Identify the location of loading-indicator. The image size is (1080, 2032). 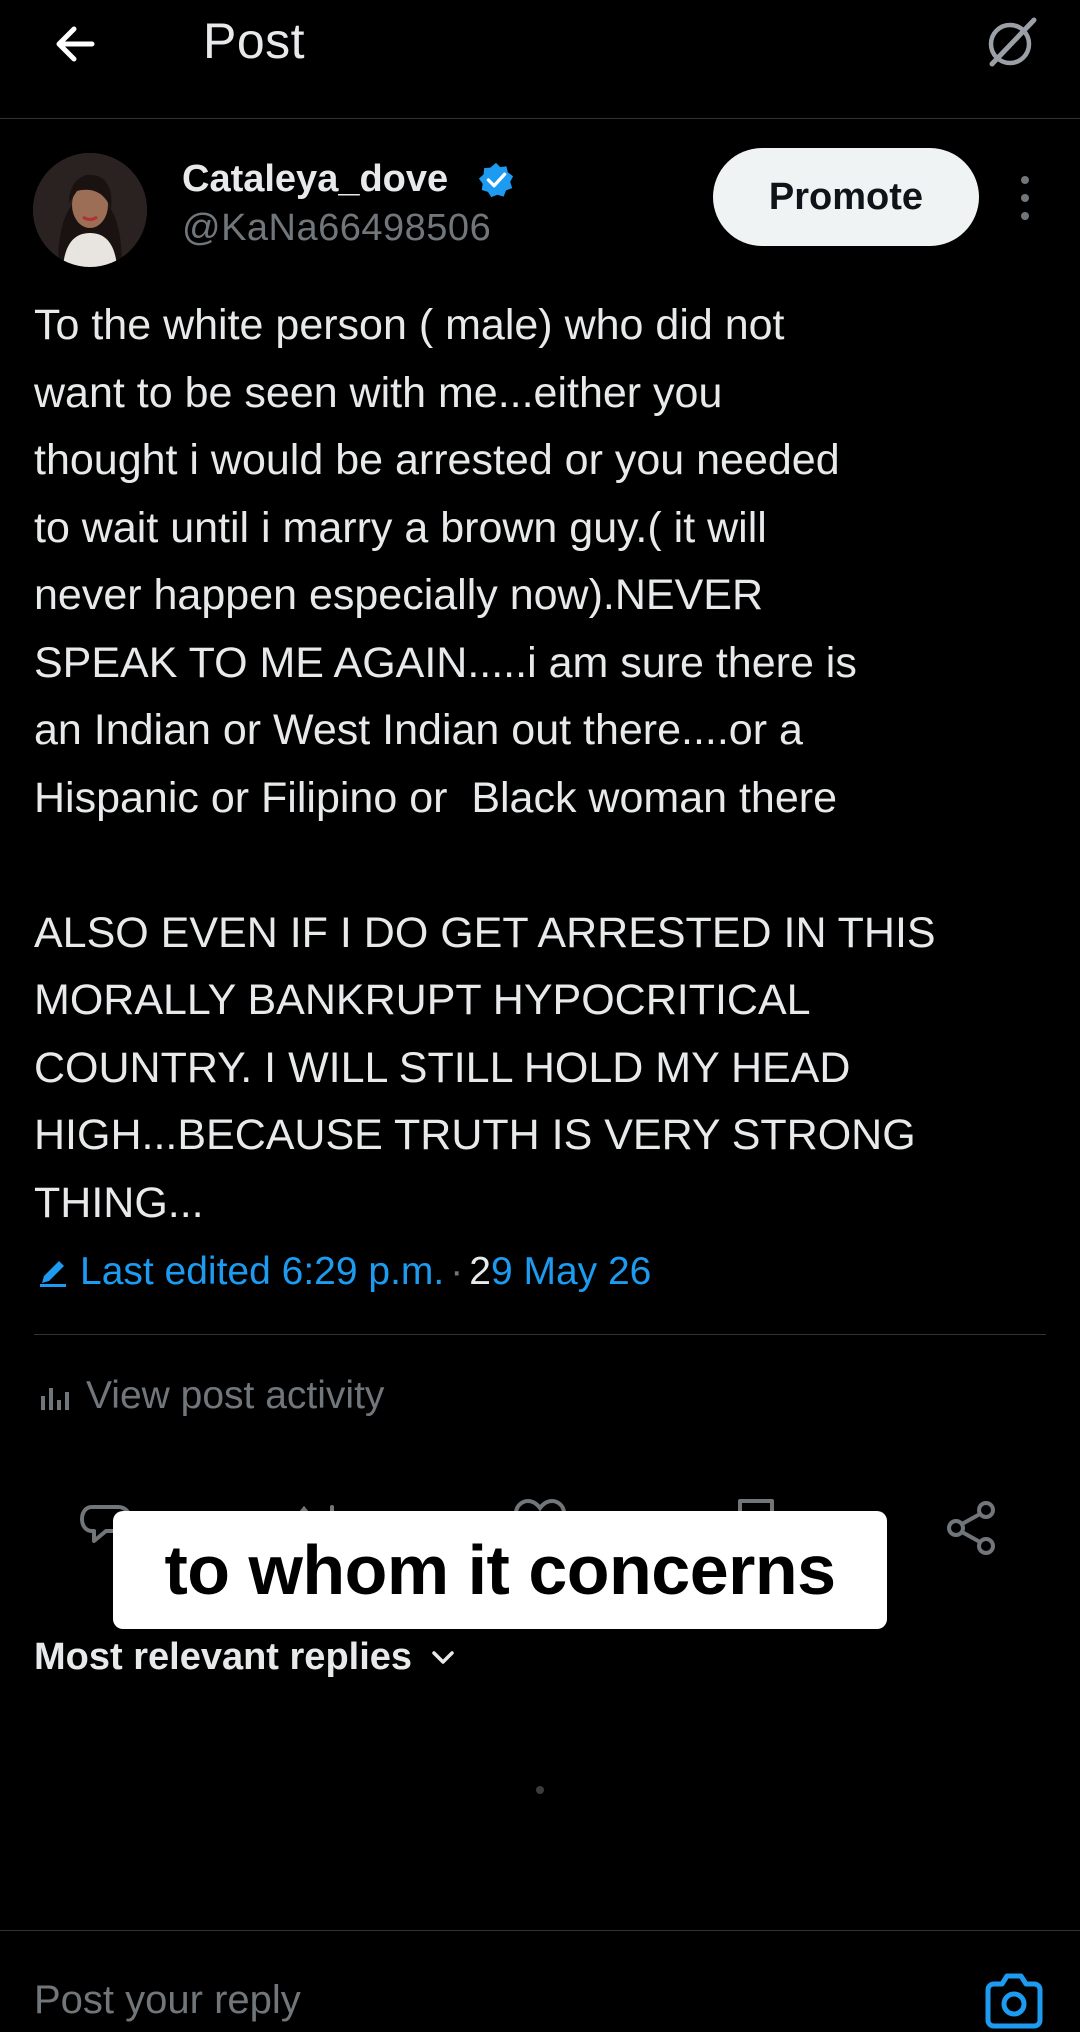
(540, 1790).